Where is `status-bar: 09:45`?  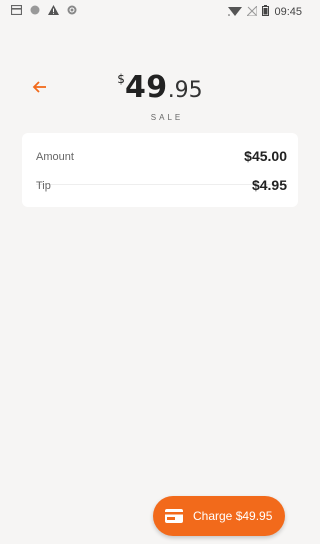 status-bar: 09:45 is located at coordinates (154, 12).